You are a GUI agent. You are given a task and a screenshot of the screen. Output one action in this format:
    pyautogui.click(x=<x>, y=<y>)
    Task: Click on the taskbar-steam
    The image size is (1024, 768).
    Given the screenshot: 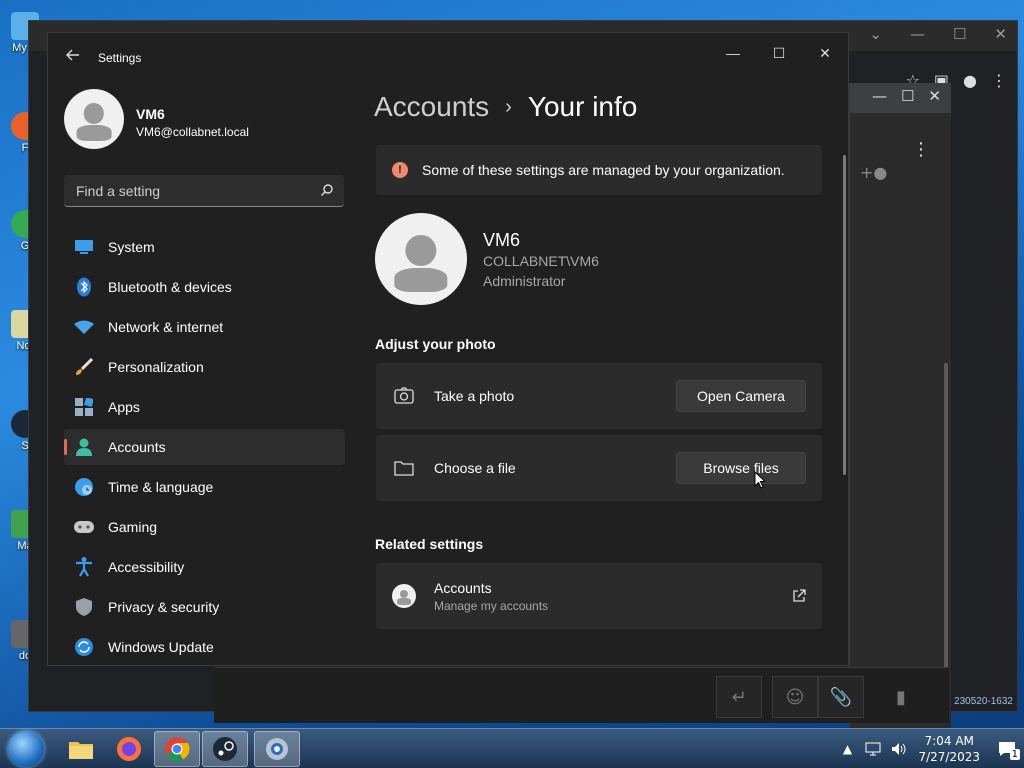 What is the action you would take?
    pyautogui.click(x=225, y=749)
    